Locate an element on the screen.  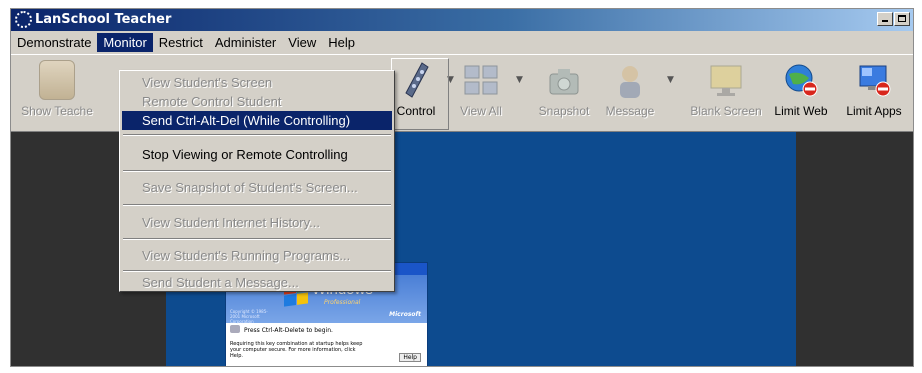
message-icon is located at coordinates (630, 80).